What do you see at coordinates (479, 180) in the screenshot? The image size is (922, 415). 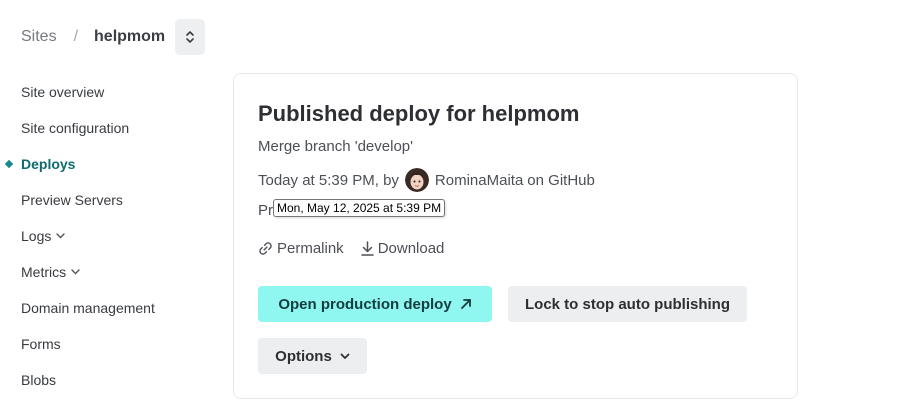 I see `author-link: RominaMaita` at bounding box center [479, 180].